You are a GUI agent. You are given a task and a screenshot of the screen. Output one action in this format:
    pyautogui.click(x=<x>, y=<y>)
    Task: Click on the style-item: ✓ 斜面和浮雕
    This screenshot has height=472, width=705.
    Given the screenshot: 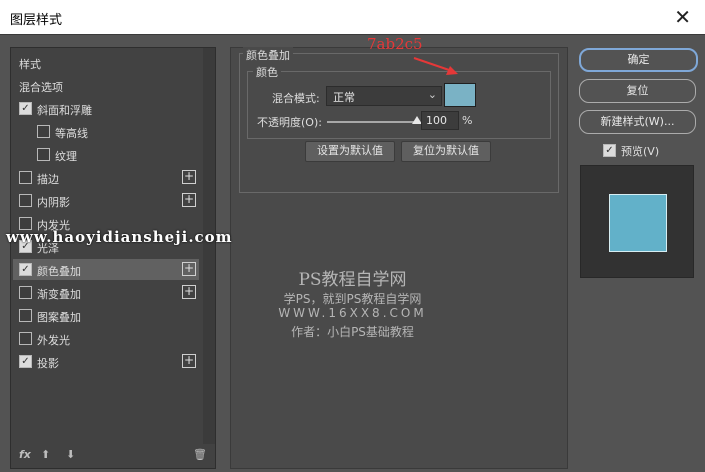 What is the action you would take?
    pyautogui.click(x=106, y=108)
    